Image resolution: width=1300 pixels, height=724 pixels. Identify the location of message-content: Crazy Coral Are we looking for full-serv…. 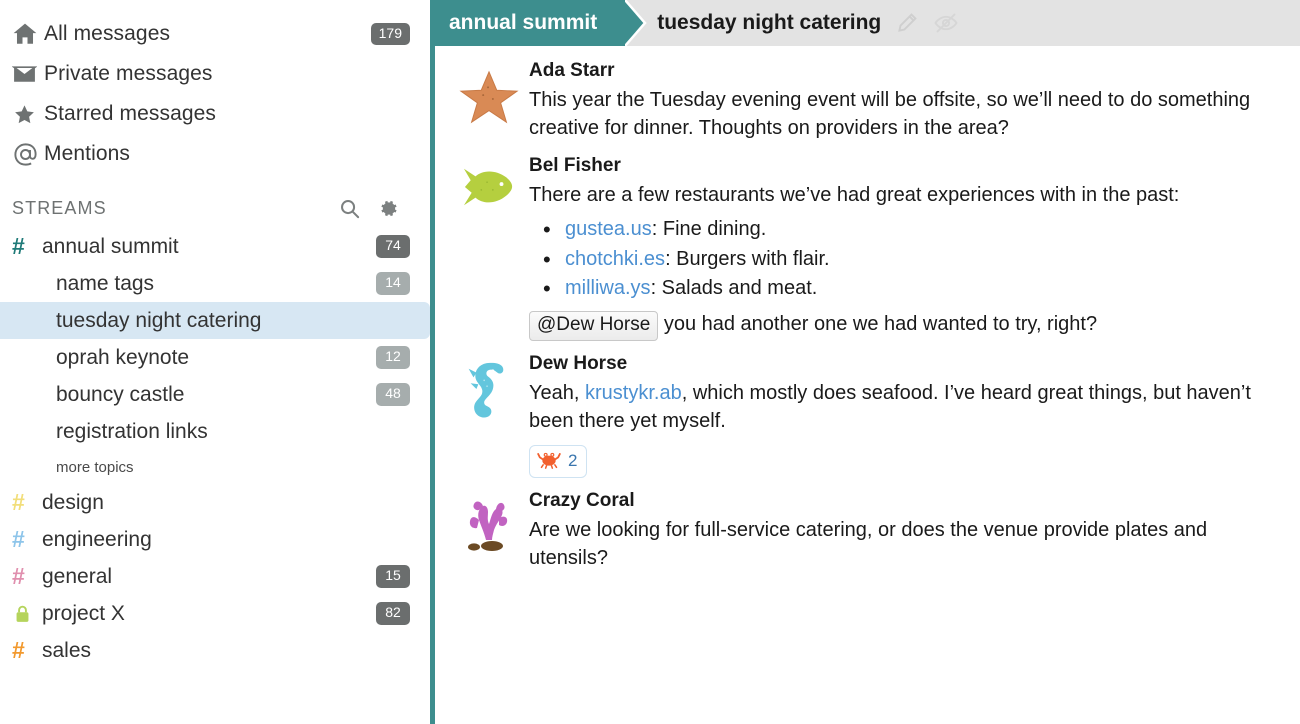
(906, 531).